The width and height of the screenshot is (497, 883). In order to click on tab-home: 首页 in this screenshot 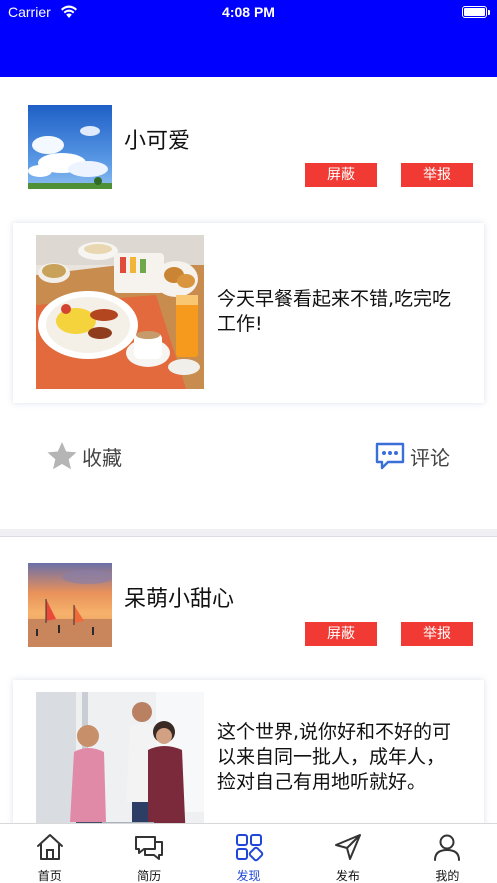, I will do `click(49, 853)`.